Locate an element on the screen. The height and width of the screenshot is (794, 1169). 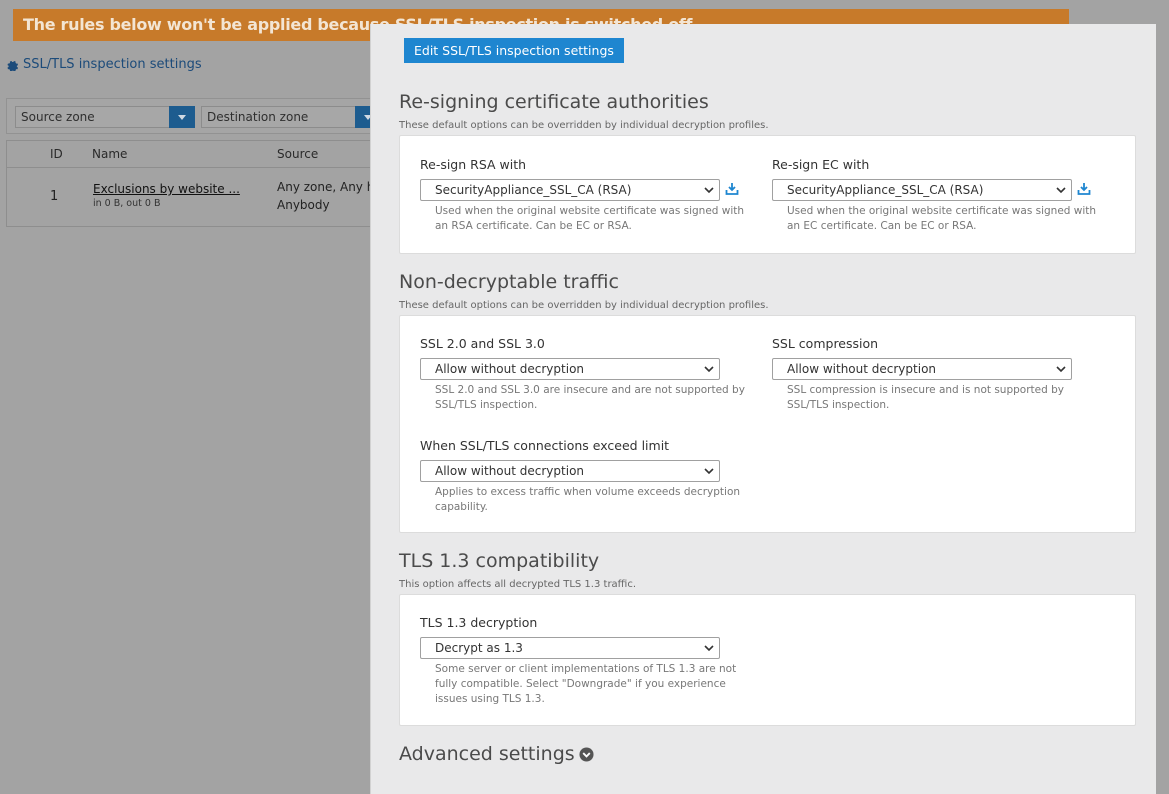
resign-rsa-value: SecurityAppliance_SSL_CA (RSA) is located at coordinates (533, 190).